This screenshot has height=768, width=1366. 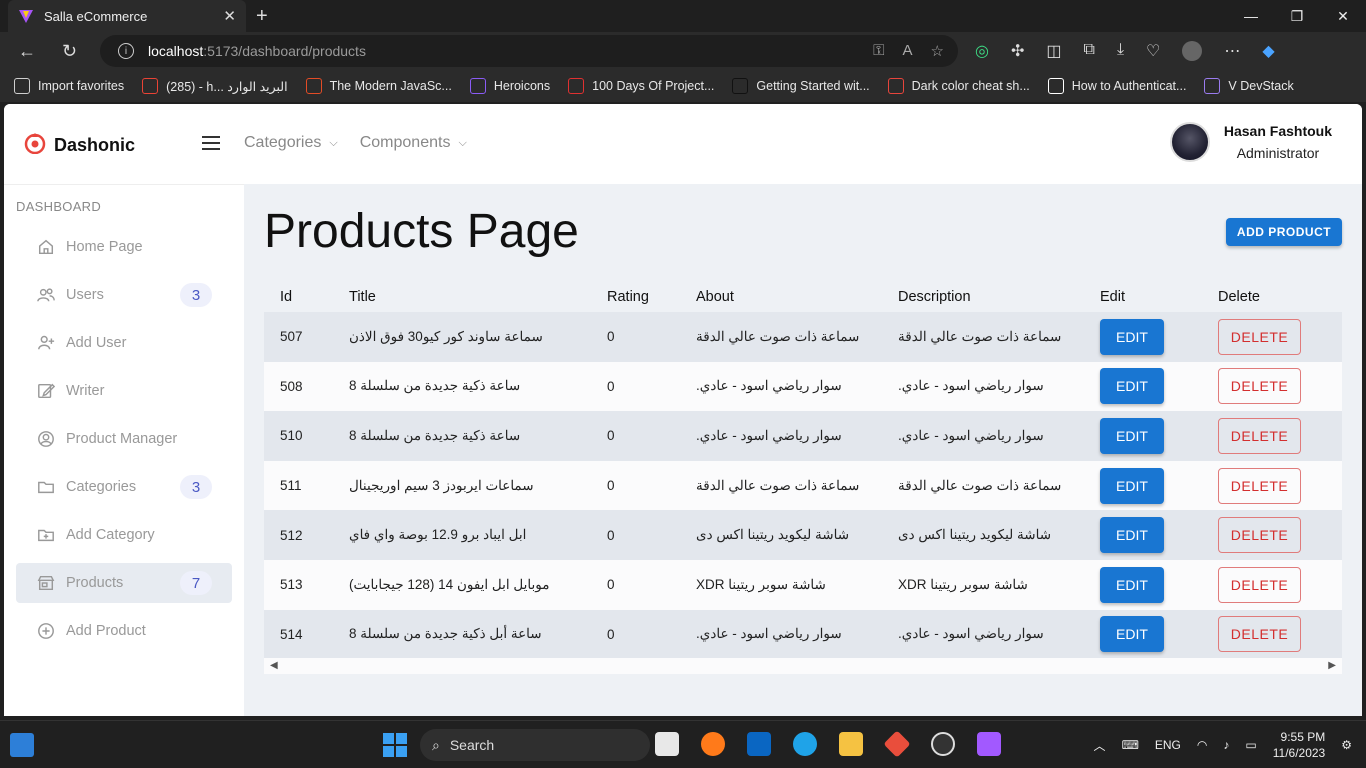 I want to click on extension-circle-icon: ◎, so click(x=982, y=51).